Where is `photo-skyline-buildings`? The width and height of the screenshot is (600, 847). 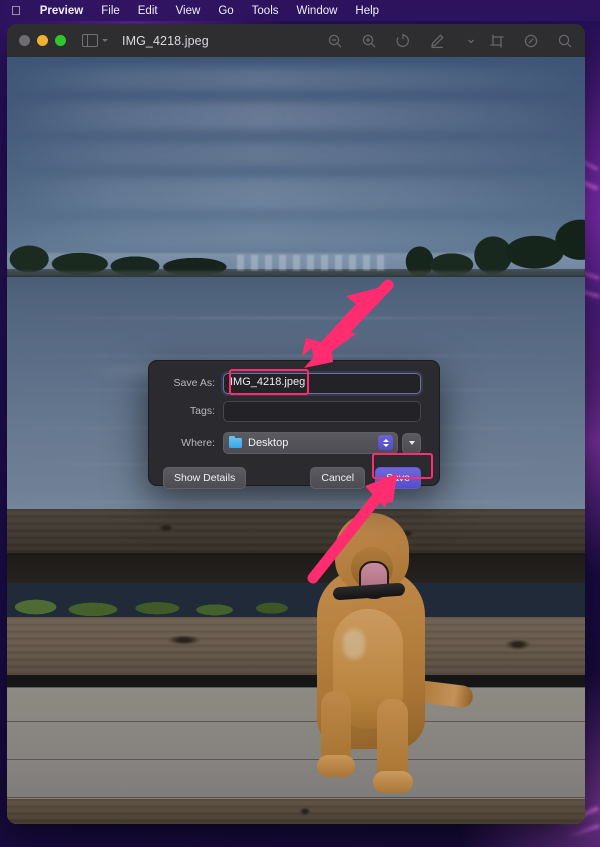 photo-skyline-buildings is located at coordinates (312, 263).